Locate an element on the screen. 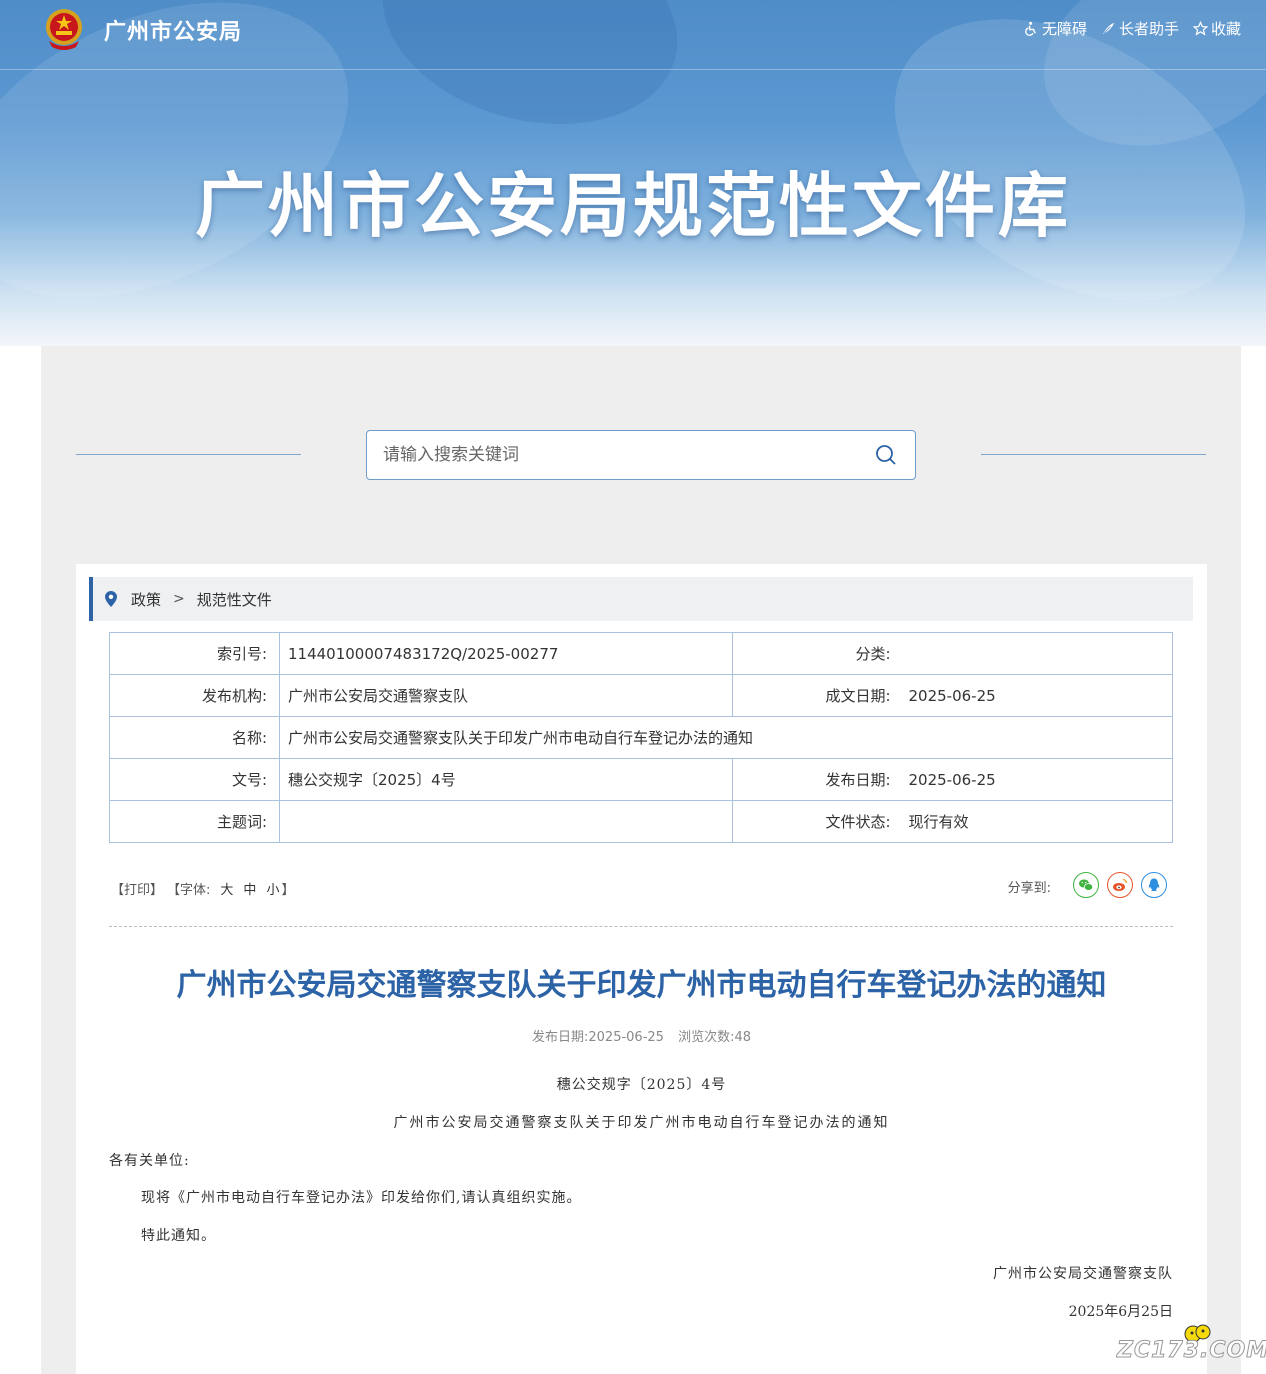 The image size is (1266, 1374). print-button: 【打印】 is located at coordinates (137, 888).